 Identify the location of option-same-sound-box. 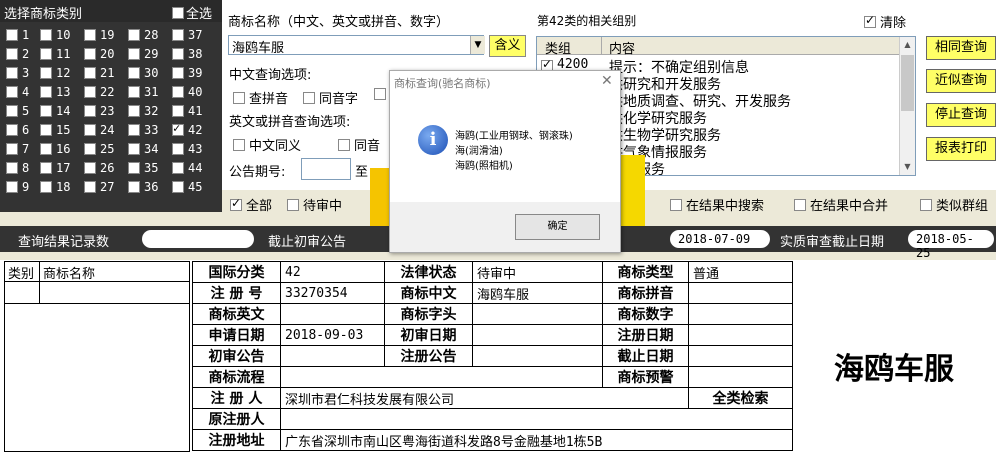
(344, 144).